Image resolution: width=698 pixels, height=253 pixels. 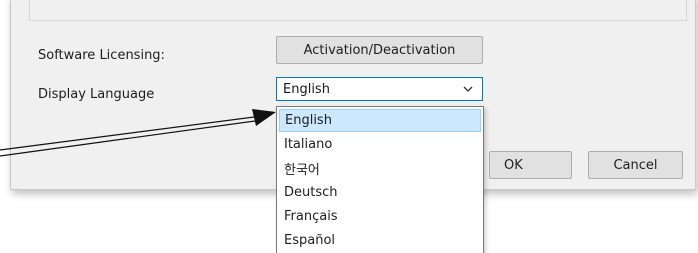 I want to click on display-language-label: Display Language, so click(x=96, y=94).